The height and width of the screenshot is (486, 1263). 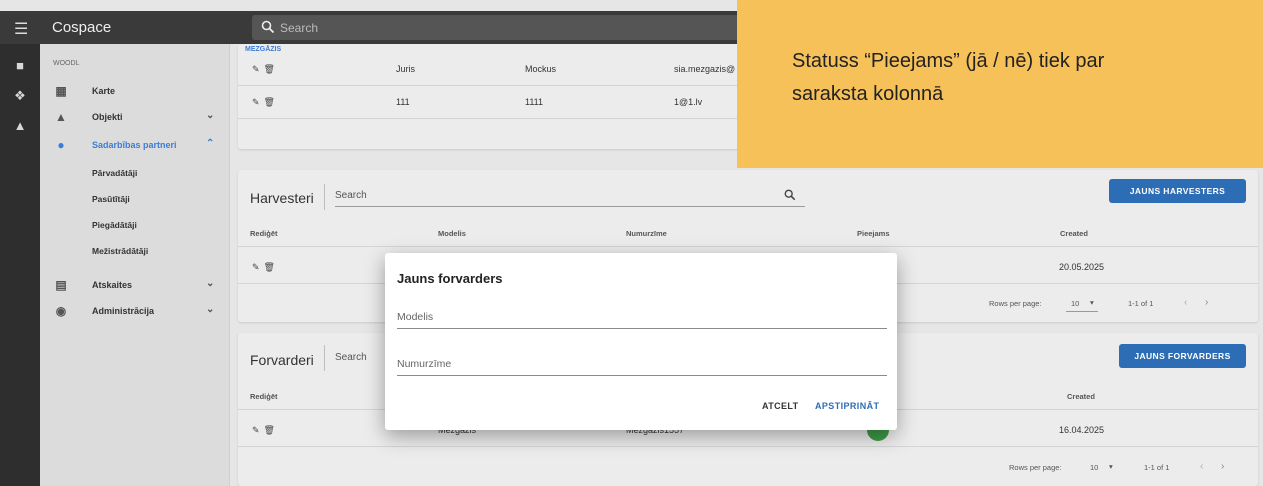 What do you see at coordinates (210, 143) in the screenshot?
I see `chevron-up-icon: ⌃` at bounding box center [210, 143].